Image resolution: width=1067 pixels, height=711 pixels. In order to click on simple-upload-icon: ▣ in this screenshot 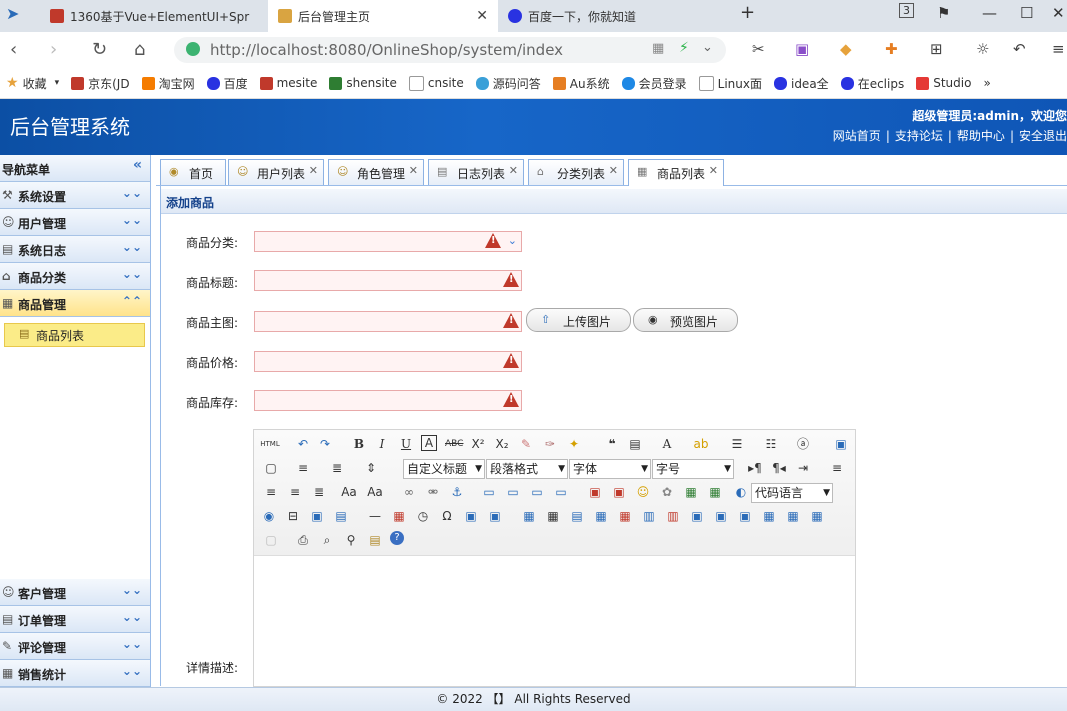, I will do `click(595, 492)`.